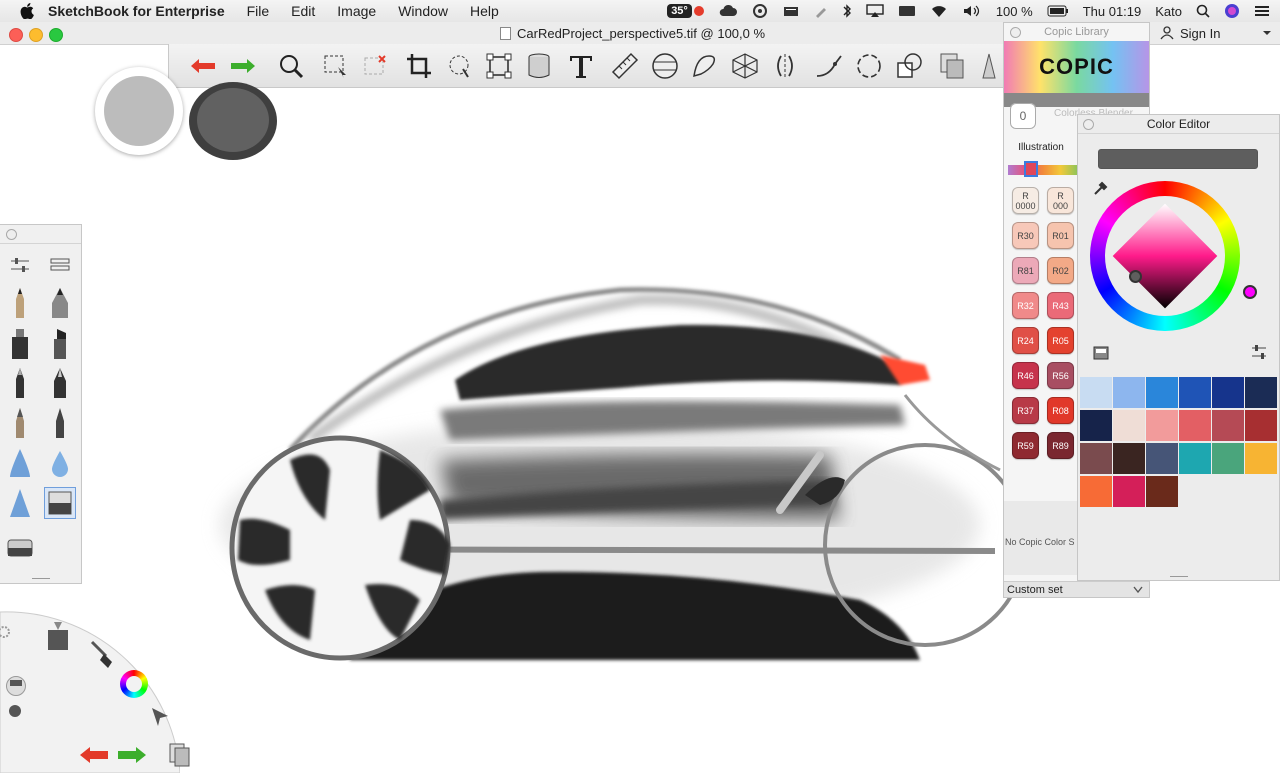  What do you see at coordinates (1015, 32) in the screenshot?
I see `copic-library-close-button` at bounding box center [1015, 32].